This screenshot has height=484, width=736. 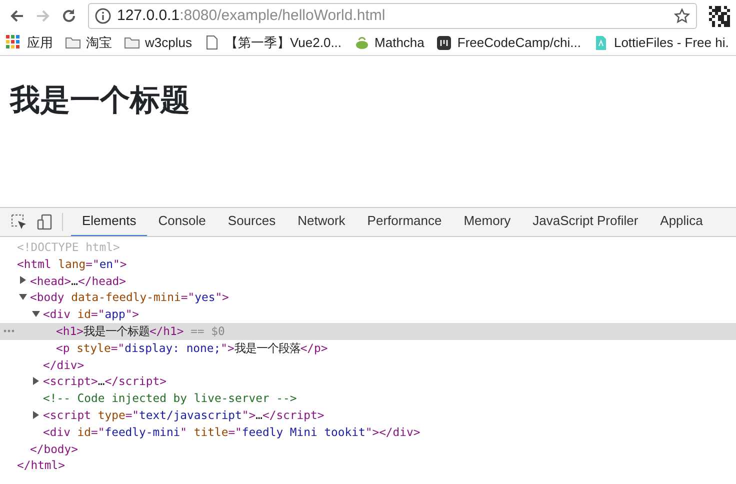 I want to click on page-icon, so click(x=212, y=42).